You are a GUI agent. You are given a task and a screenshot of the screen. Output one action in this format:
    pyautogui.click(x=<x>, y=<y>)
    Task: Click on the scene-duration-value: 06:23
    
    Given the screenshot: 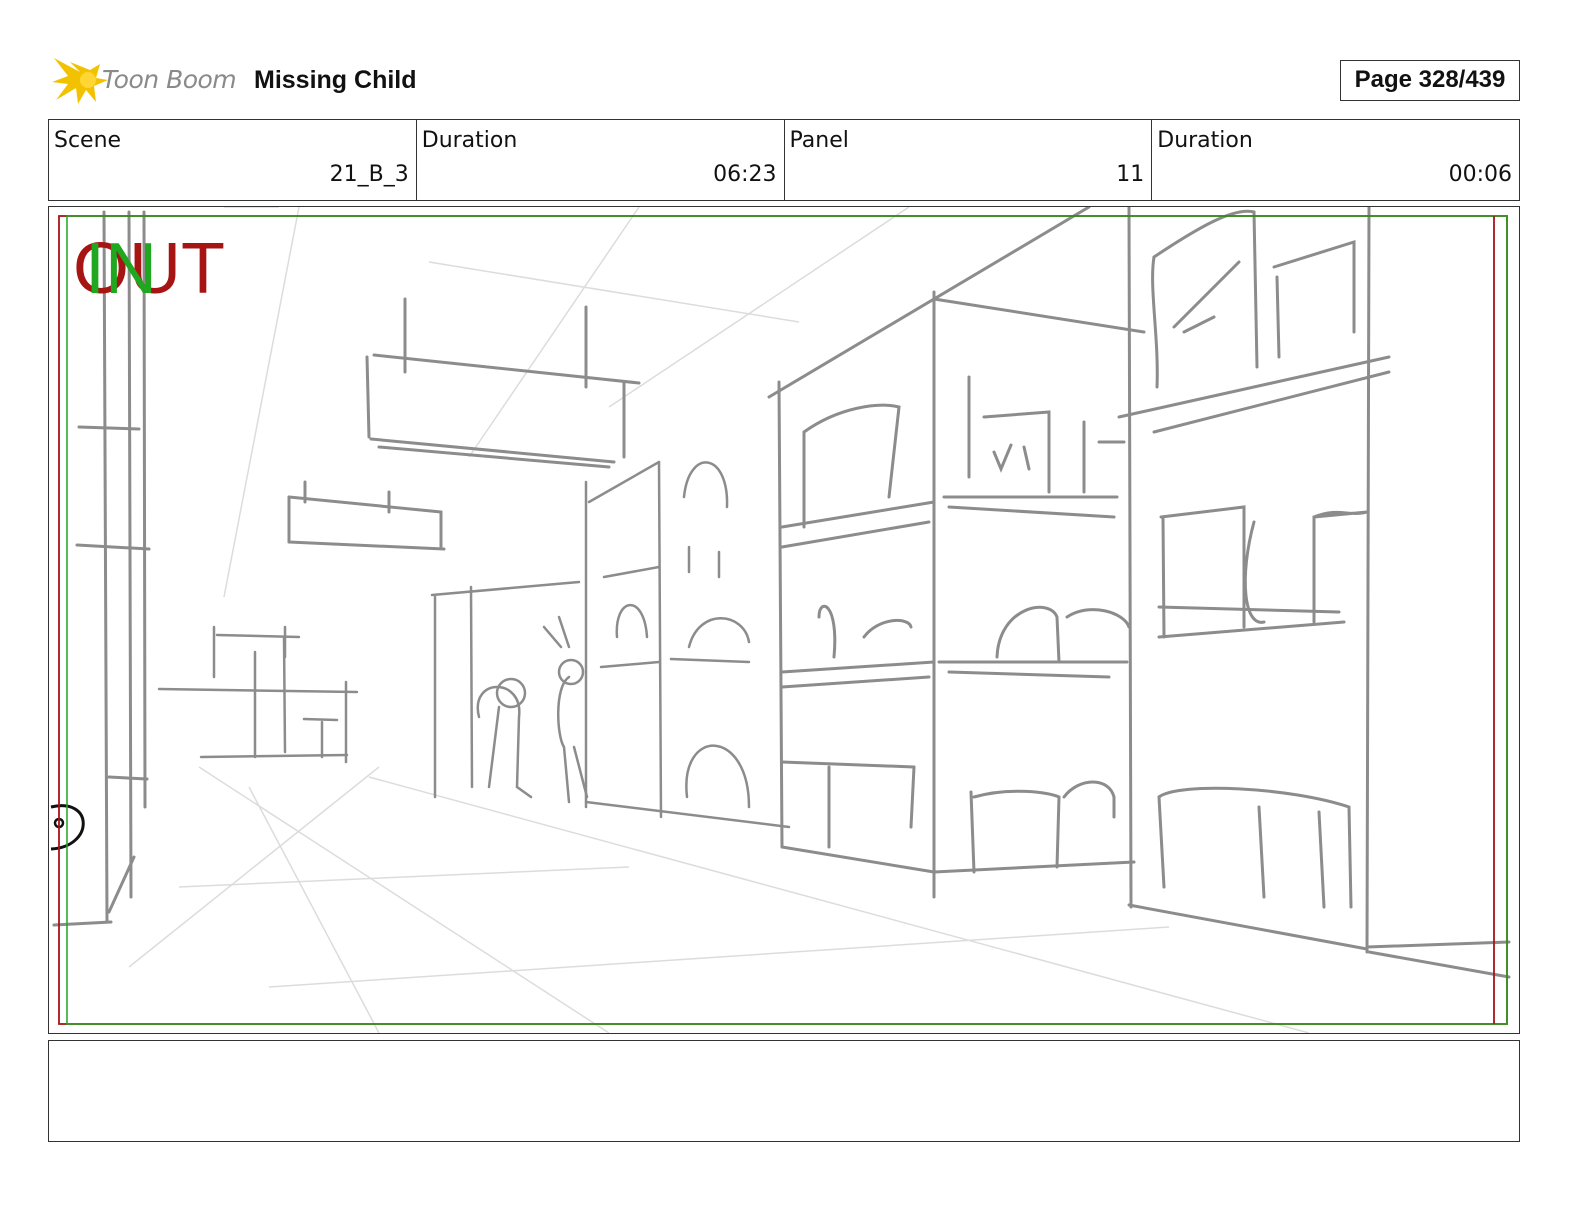 What is the action you would take?
    pyautogui.click(x=745, y=174)
    